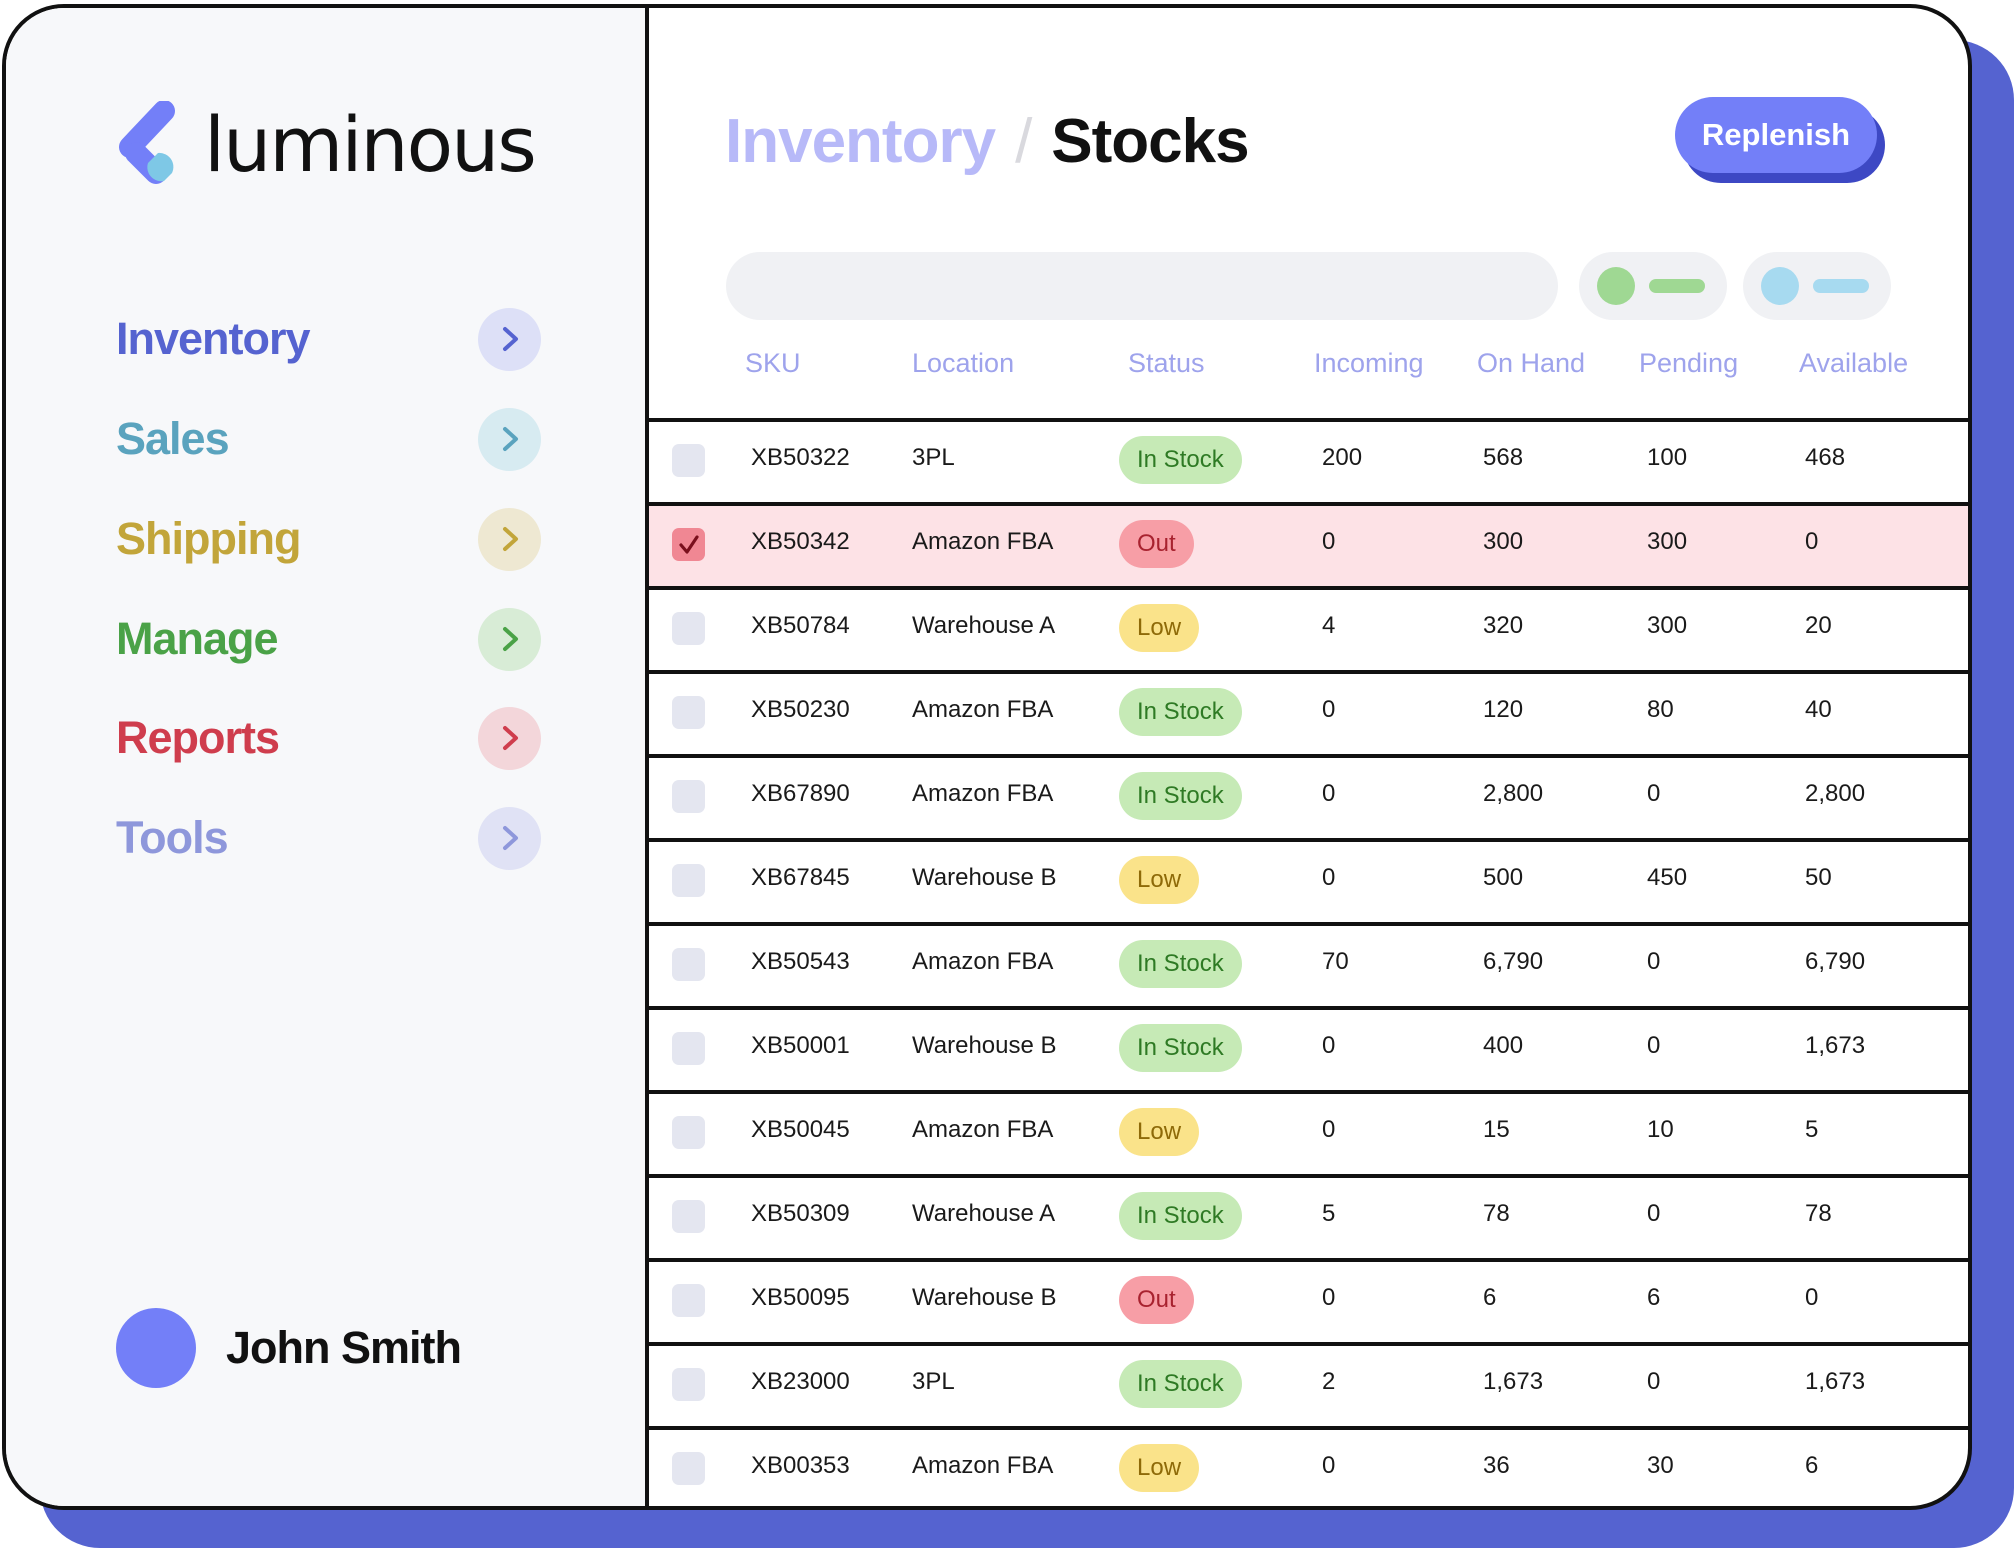 The height and width of the screenshot is (1548, 2014). I want to click on table-row: XB50001 Warehouse B In Stock 0 400 0 1,673, so click(1308, 1048).